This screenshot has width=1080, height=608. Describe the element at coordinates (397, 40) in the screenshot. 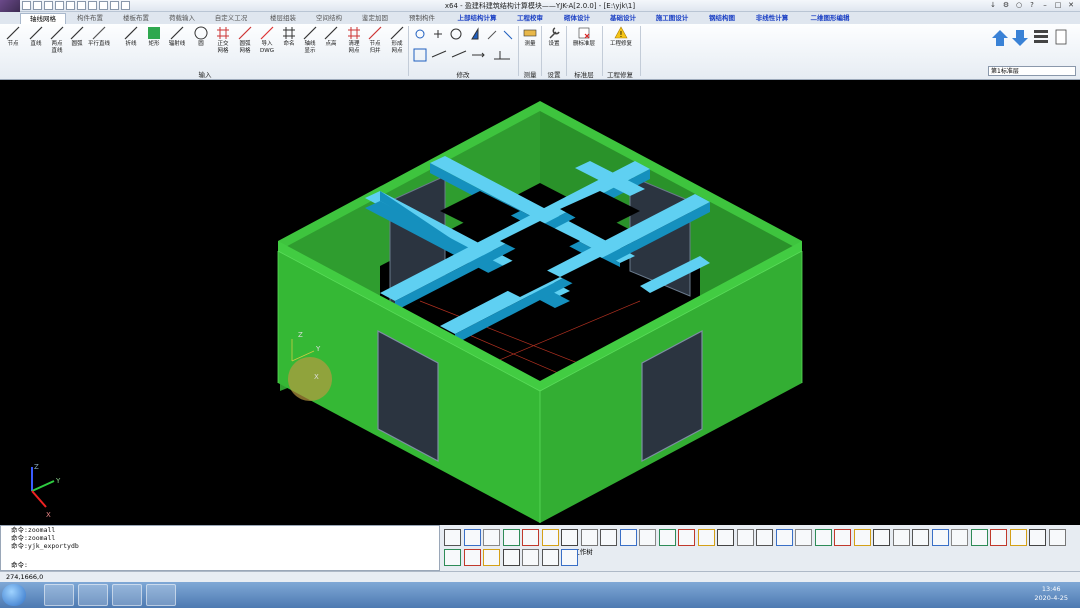

I see `ribbon-button-17: 形成 网点` at that location.